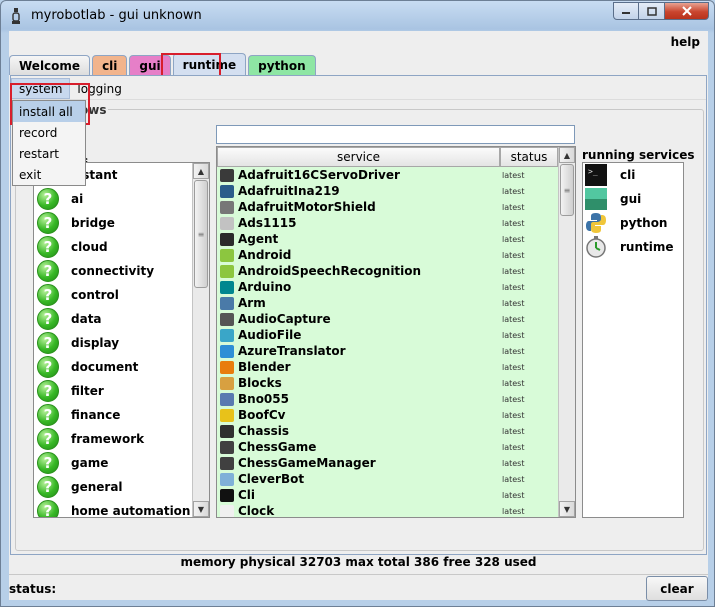 This screenshot has height=607, width=715. Describe the element at coordinates (677, 588) in the screenshot. I see `clear-button: clear` at that location.